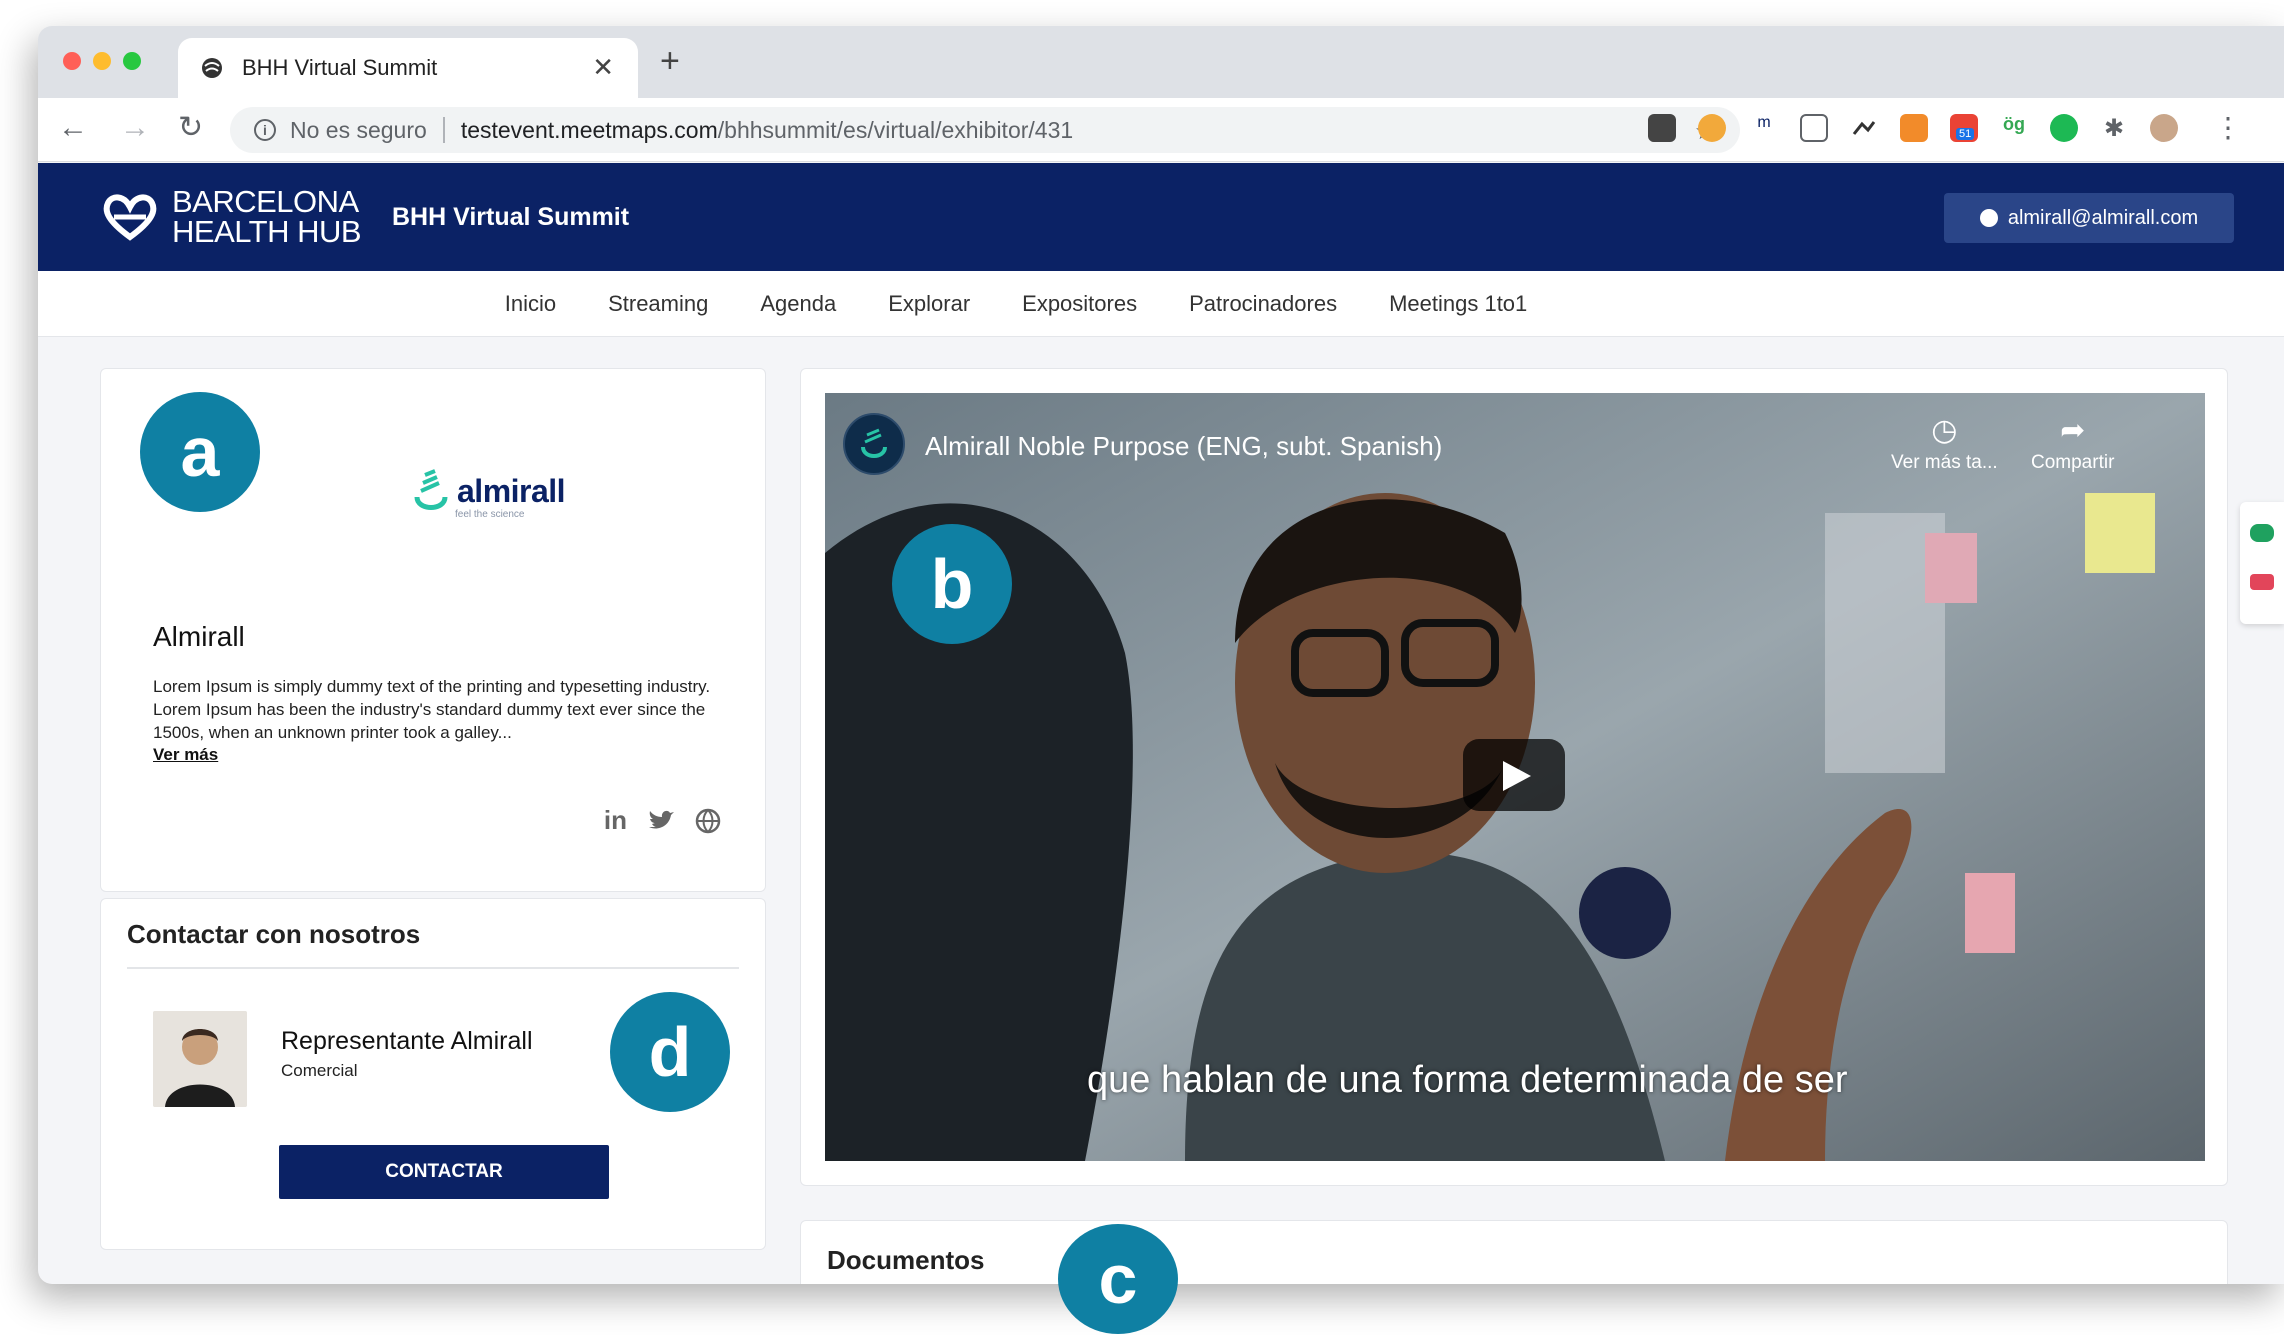 This screenshot has width=2284, height=1335. What do you see at coordinates (1118, 1279) in the screenshot?
I see `annotation-c: c` at bounding box center [1118, 1279].